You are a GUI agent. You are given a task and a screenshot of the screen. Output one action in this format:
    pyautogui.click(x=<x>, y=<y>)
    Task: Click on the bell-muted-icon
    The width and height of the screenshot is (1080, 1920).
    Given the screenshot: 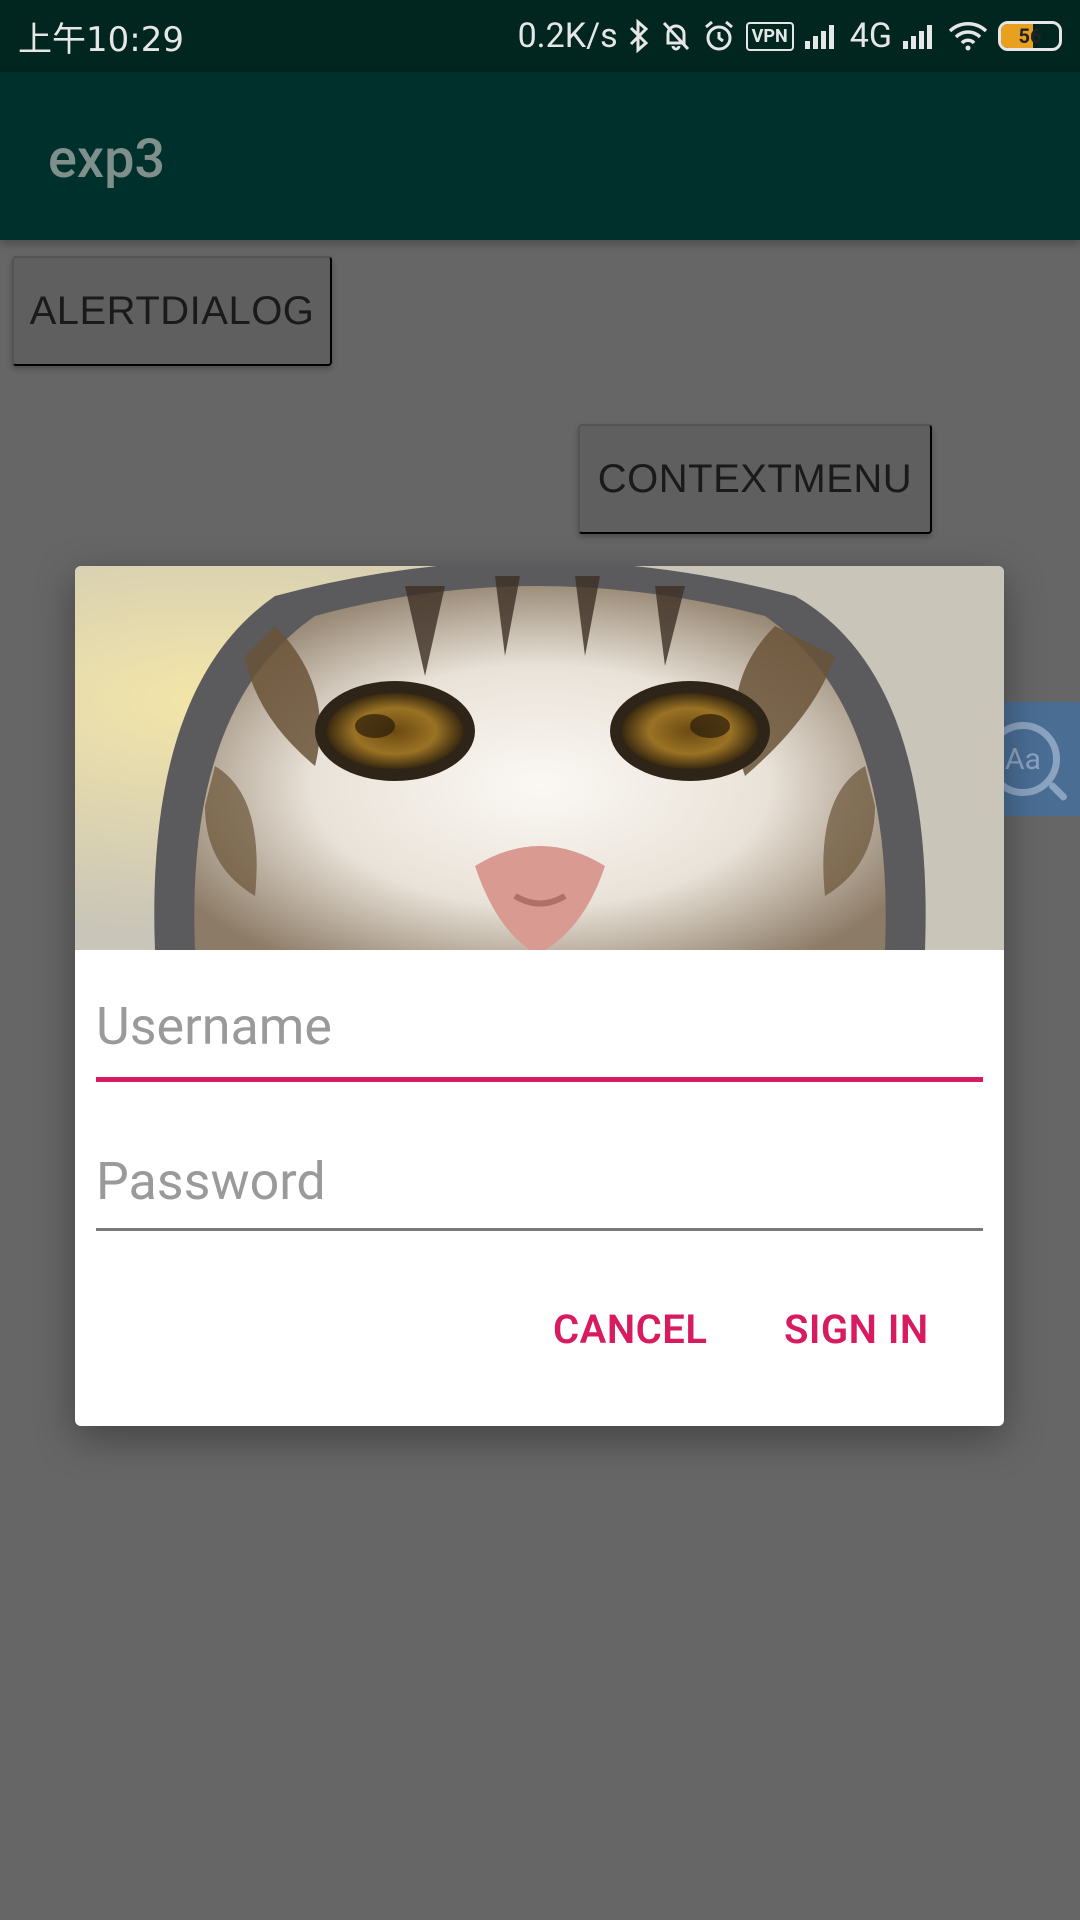 What is the action you would take?
    pyautogui.click(x=676, y=36)
    